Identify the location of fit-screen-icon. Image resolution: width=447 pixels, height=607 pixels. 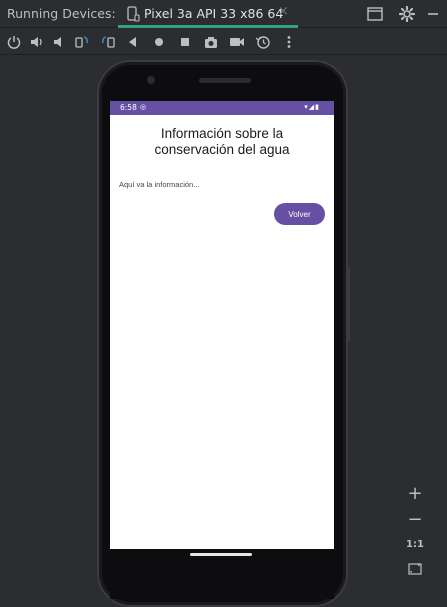
(415, 569).